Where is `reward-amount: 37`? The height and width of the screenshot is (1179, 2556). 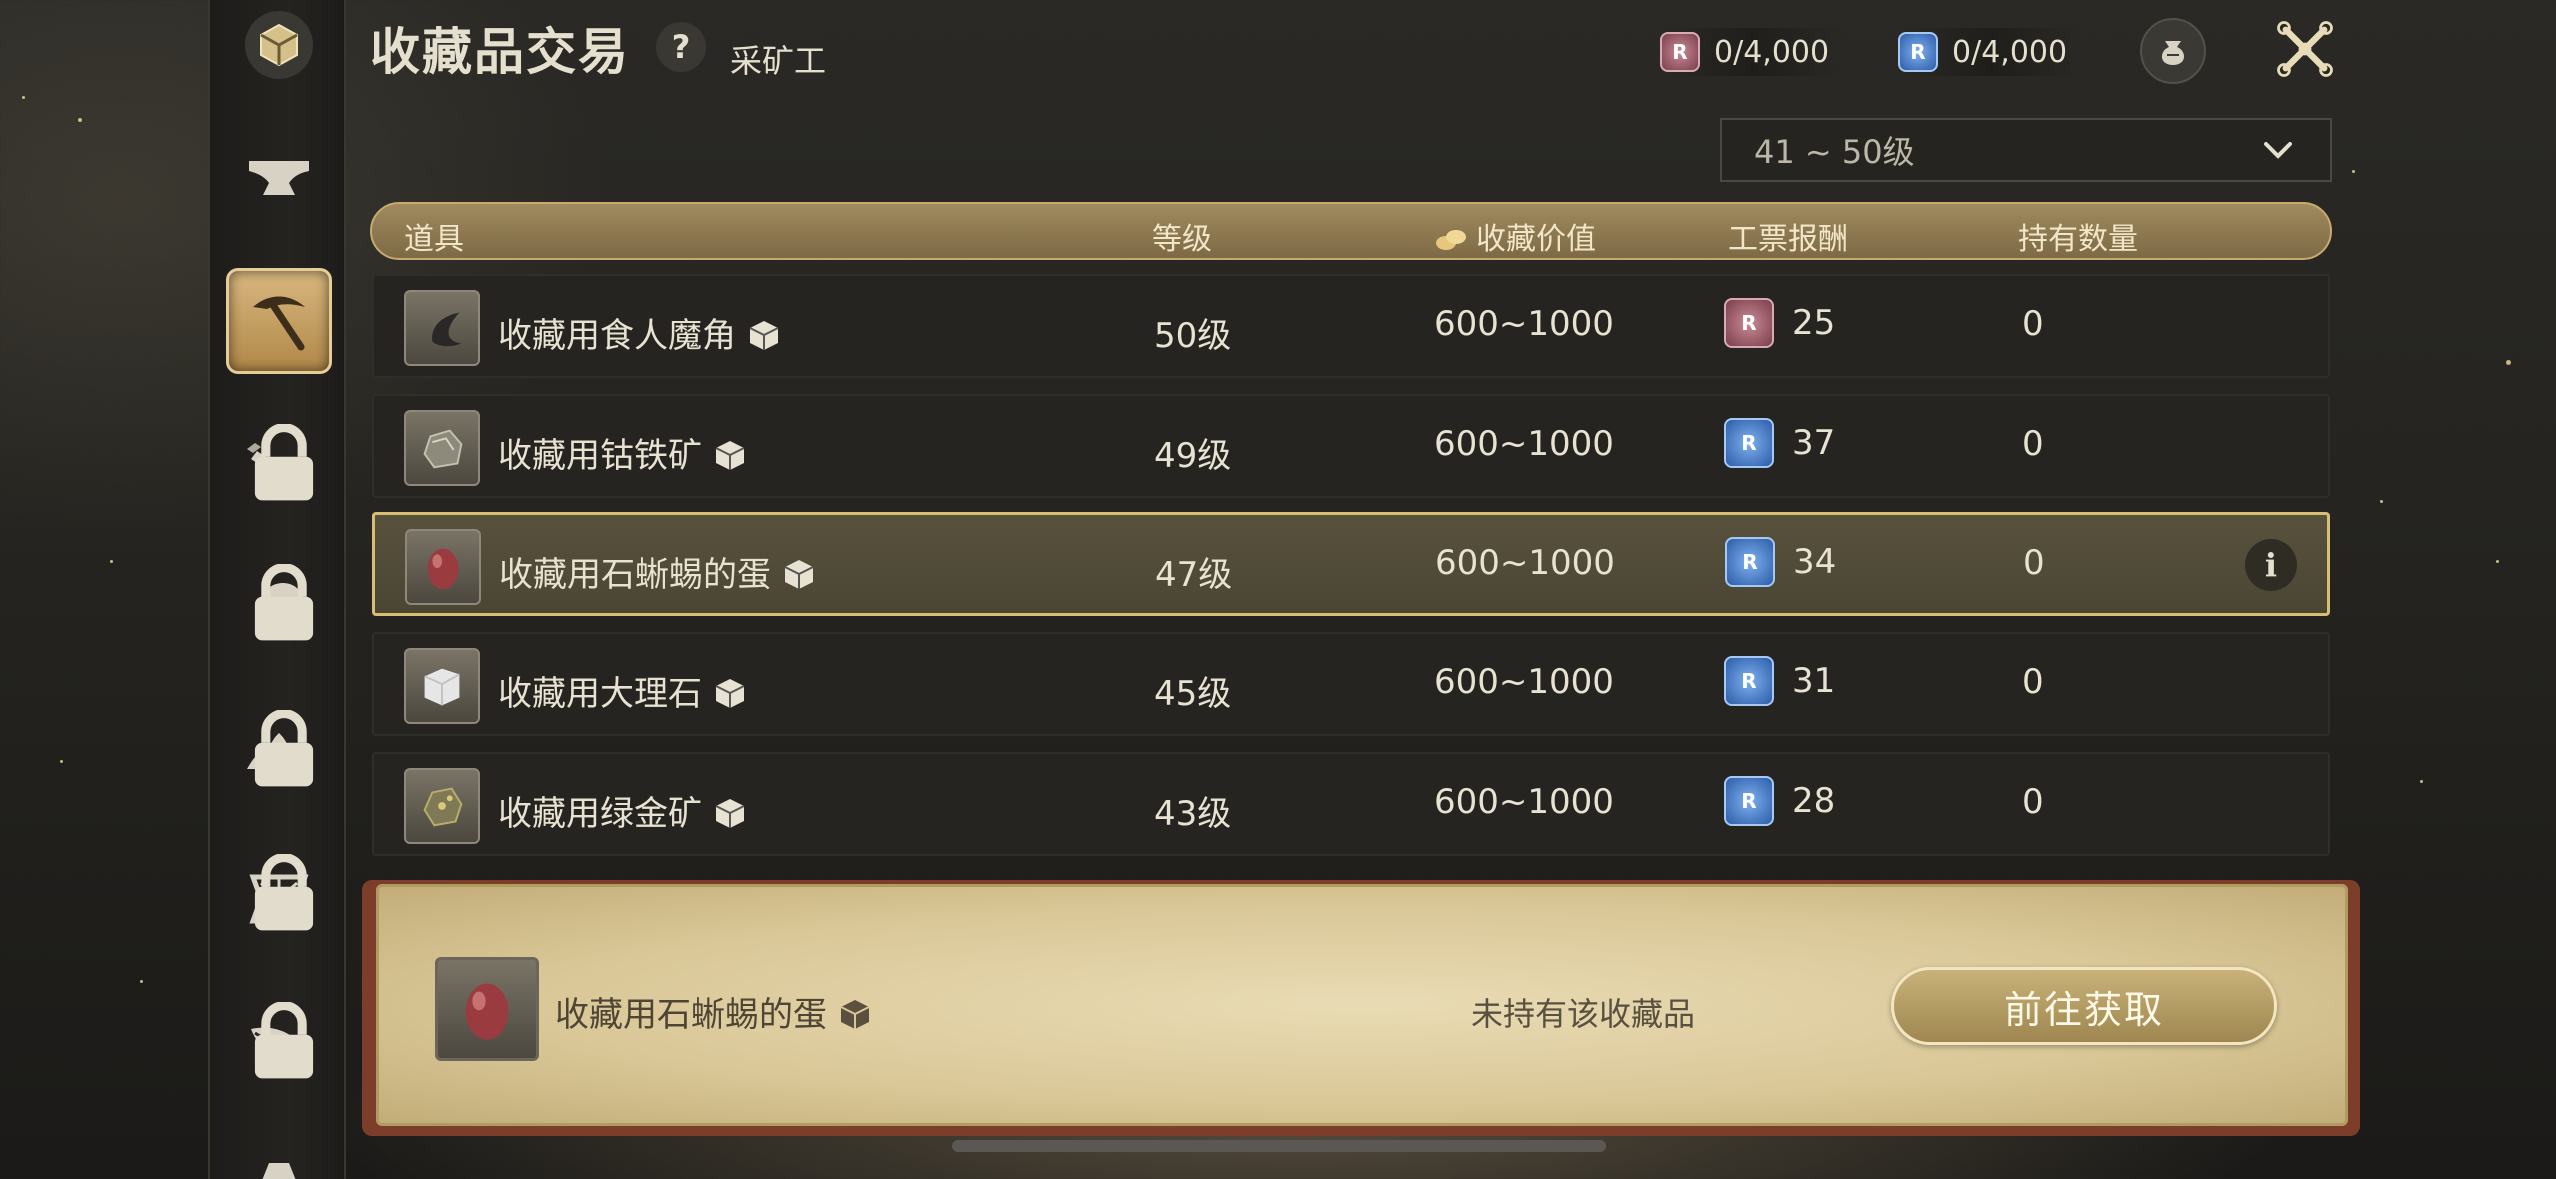
reward-amount: 37 is located at coordinates (1814, 443).